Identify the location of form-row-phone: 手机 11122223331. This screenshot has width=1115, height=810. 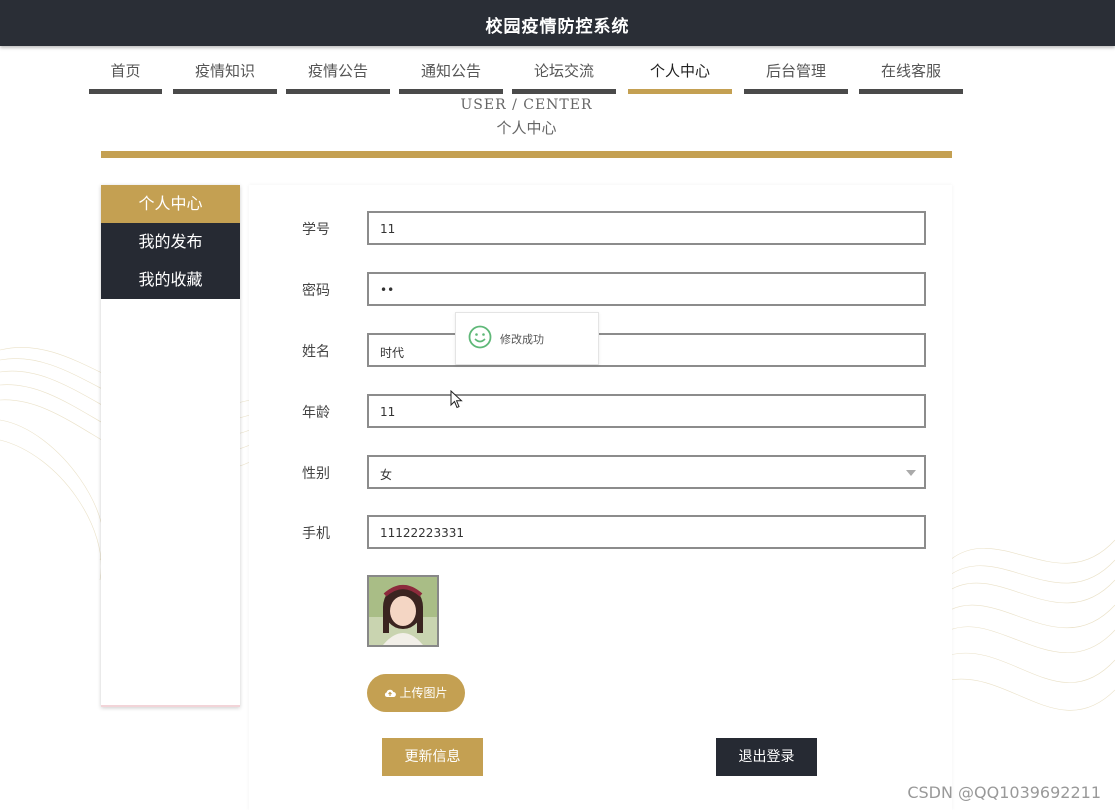
(614, 532).